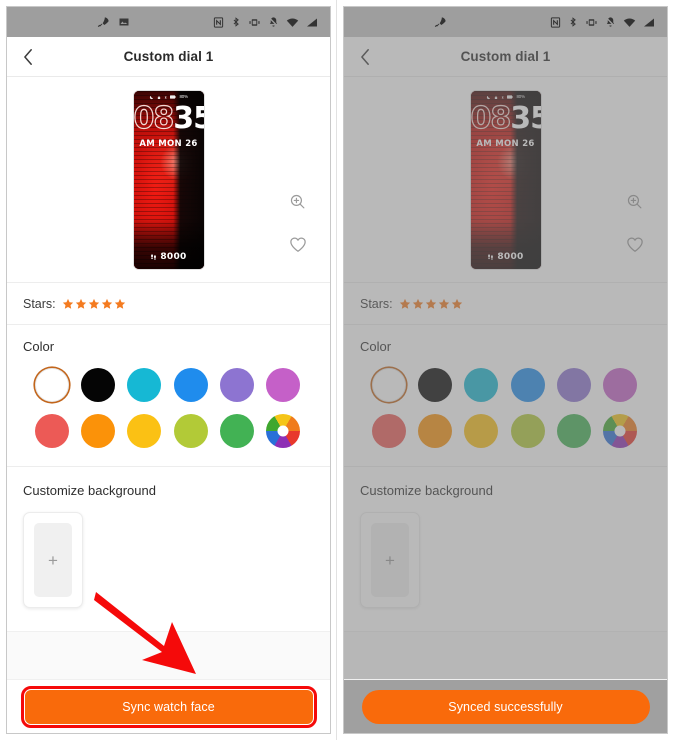  What do you see at coordinates (491, 256) in the screenshot?
I see `footsteps-icon` at bounding box center [491, 256].